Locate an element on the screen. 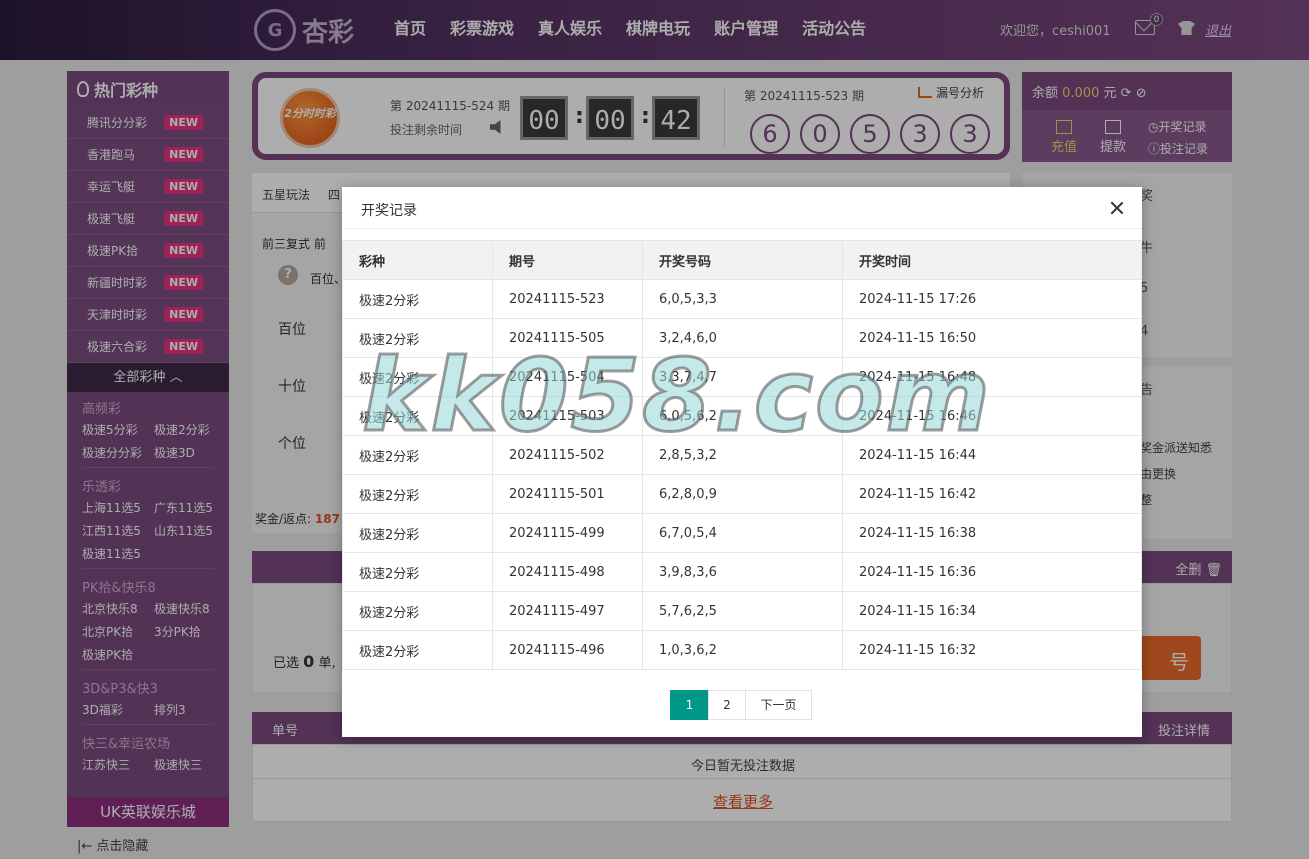  numbers-cell: 3,2,4,6,0 is located at coordinates (742, 338).